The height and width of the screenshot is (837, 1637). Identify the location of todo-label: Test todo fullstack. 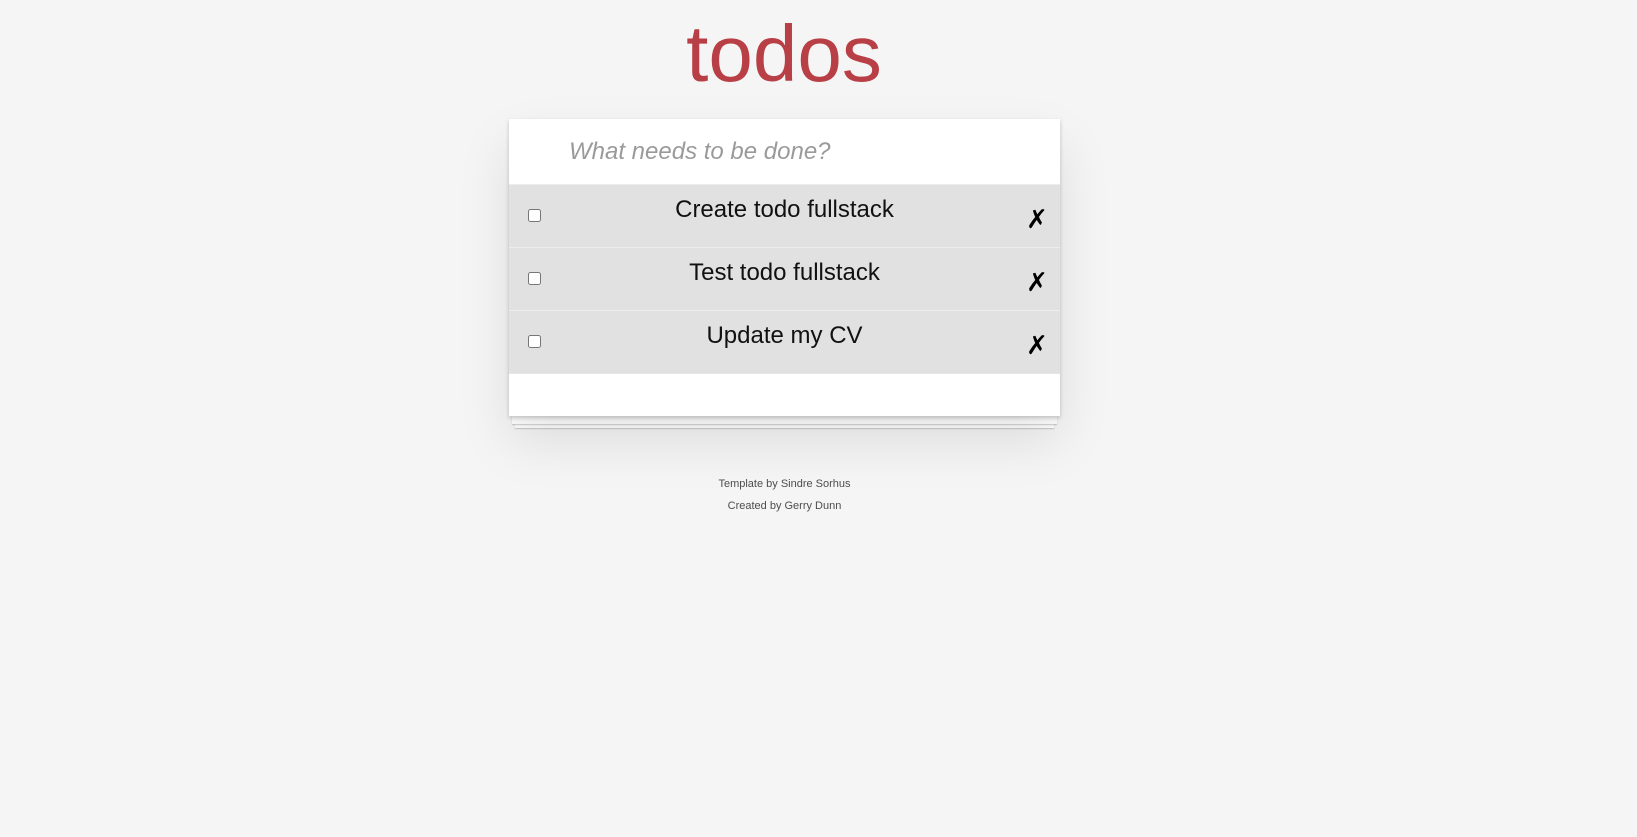
(784, 273).